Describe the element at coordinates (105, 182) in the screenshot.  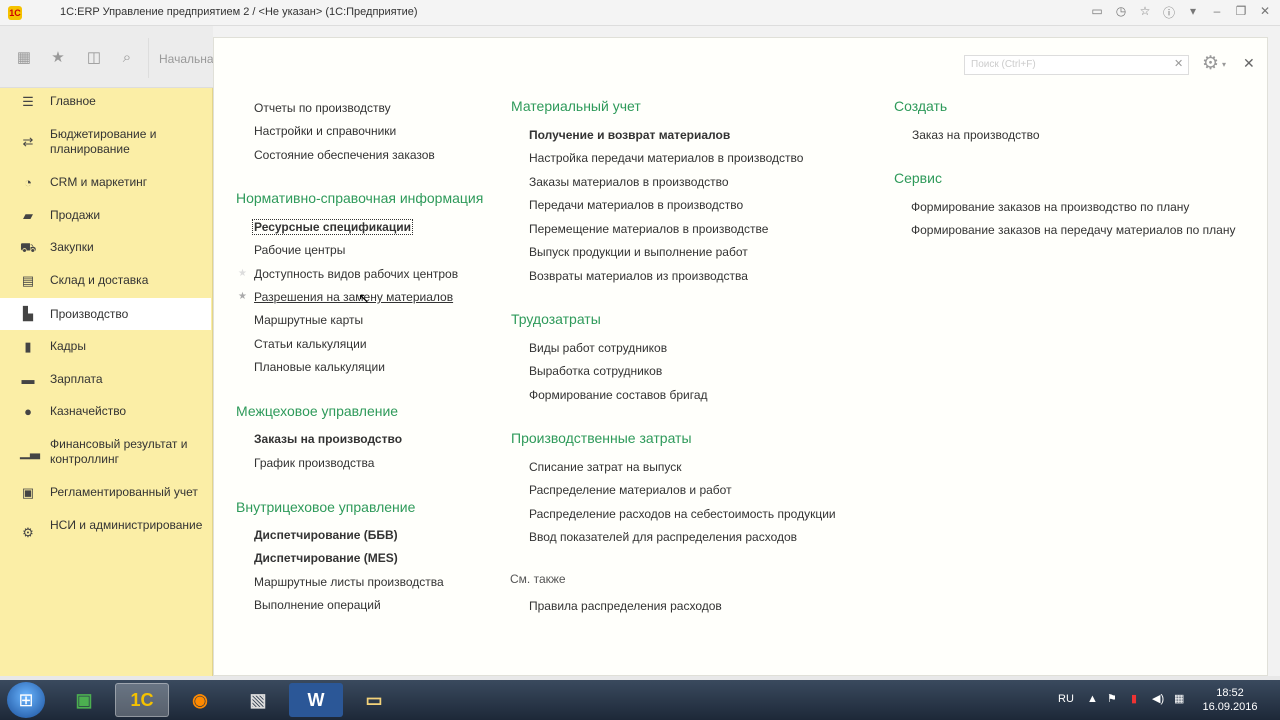
I see `sidebar-item-crm: ◔ CRM и маркетинг` at that location.